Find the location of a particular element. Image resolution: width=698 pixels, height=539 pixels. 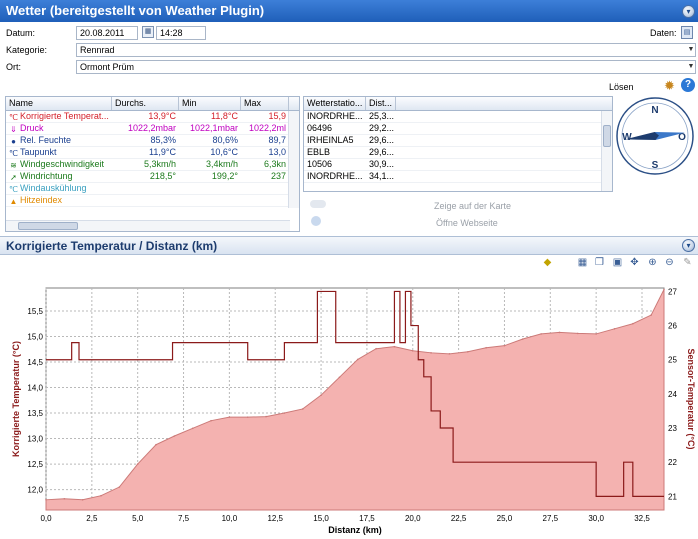

settings-gear-icon: ✹ is located at coordinates (669, 85).